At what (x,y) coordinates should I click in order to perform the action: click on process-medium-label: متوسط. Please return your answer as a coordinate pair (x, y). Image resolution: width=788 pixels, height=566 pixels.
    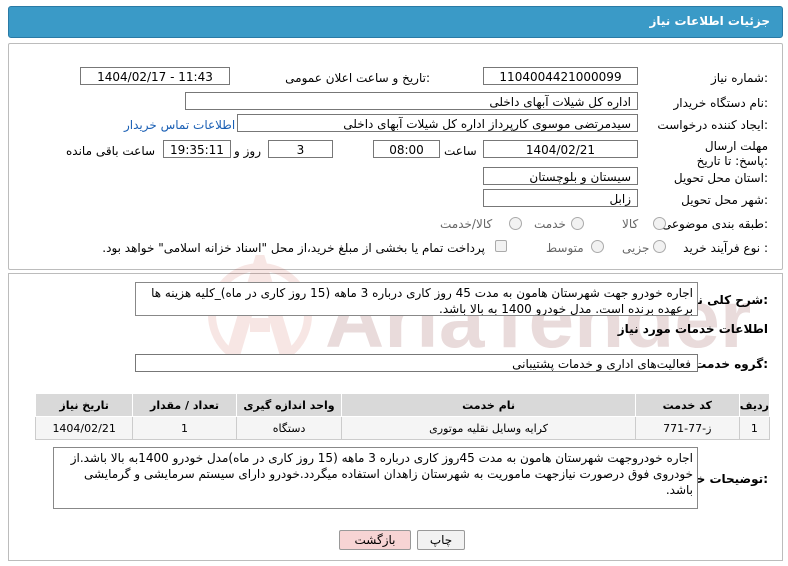
    Looking at the image, I should click on (565, 248).